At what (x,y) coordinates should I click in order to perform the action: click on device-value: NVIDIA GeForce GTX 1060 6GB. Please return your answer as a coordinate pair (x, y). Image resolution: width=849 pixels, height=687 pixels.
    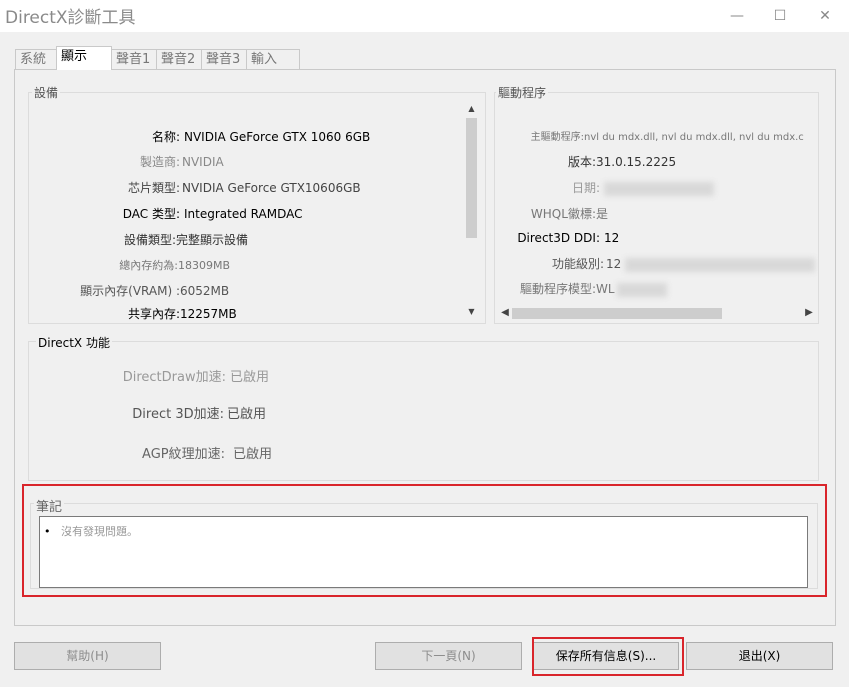
    Looking at the image, I should click on (277, 137).